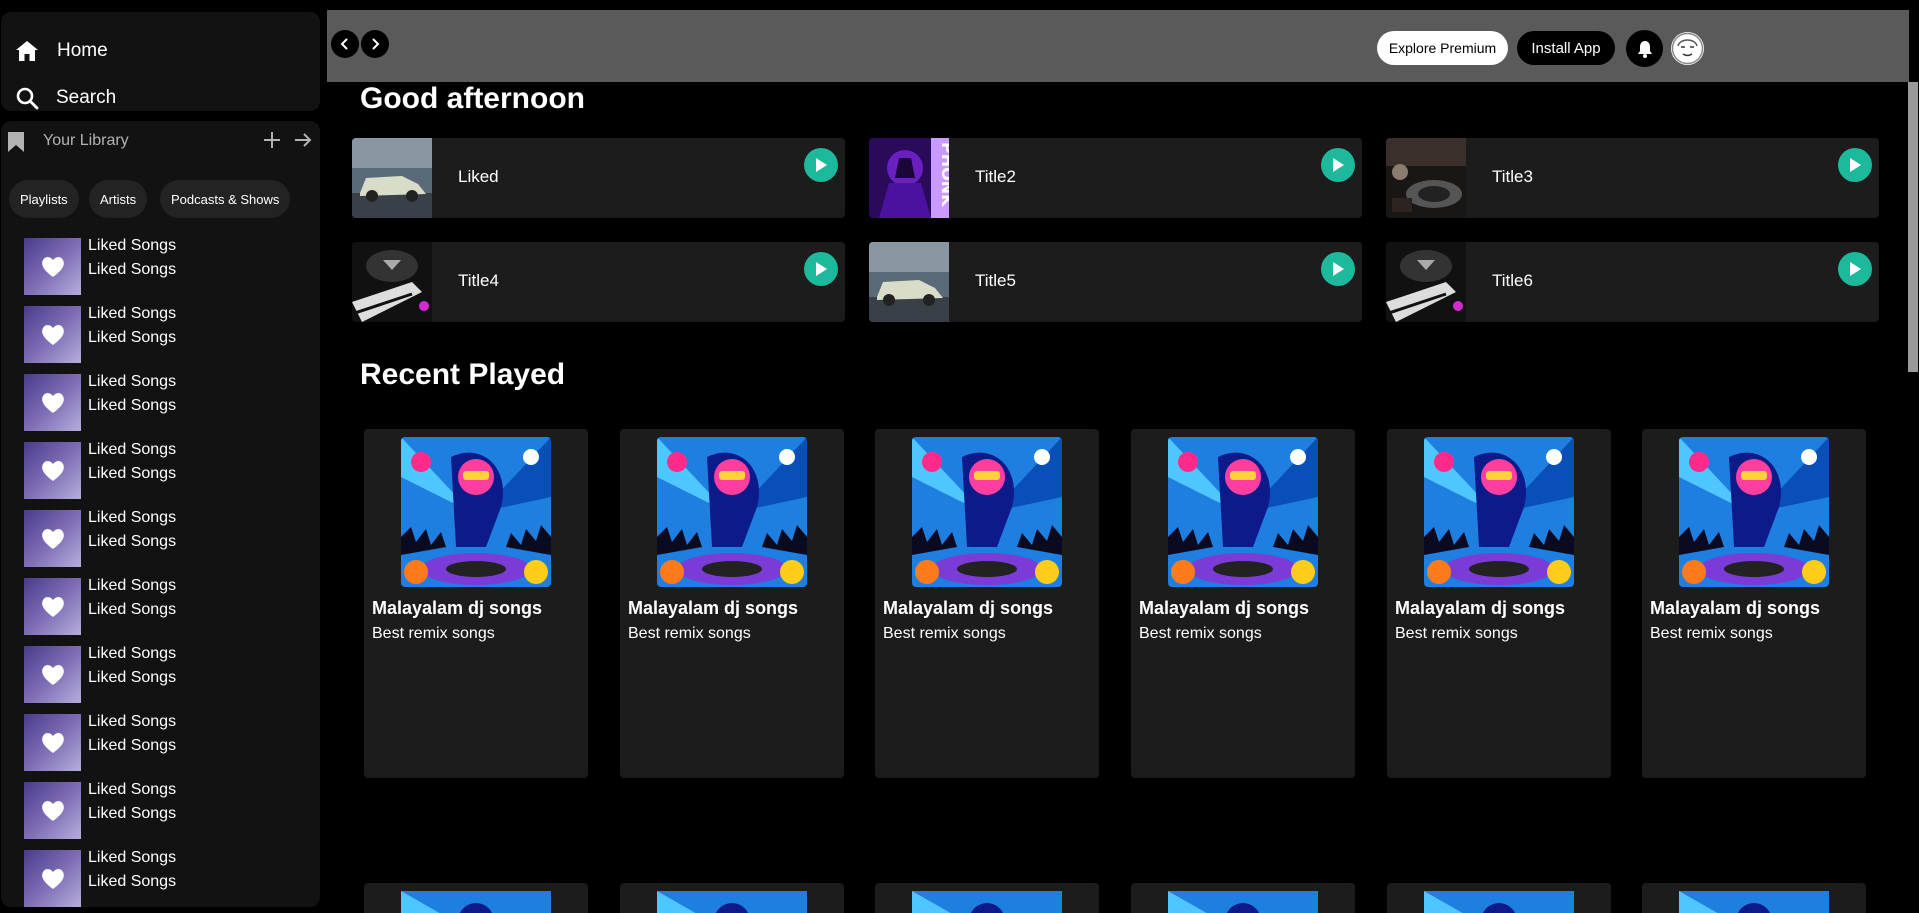 This screenshot has height=913, width=1919. Describe the element at coordinates (44, 199) in the screenshot. I see `chip-playlists: Playlists` at that location.